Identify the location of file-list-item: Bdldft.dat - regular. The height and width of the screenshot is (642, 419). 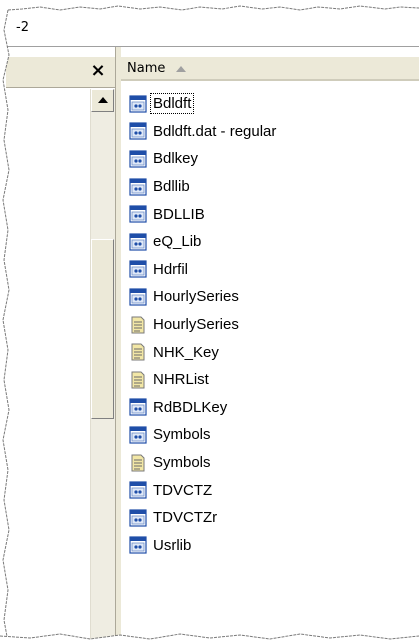
(274, 132).